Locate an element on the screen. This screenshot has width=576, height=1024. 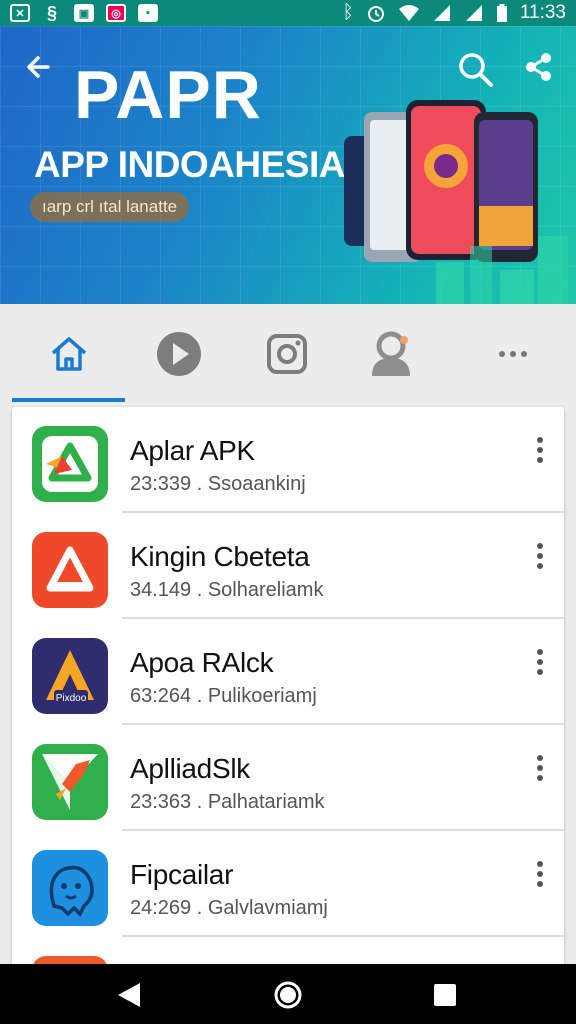
city-illustration is located at coordinates (502, 270).